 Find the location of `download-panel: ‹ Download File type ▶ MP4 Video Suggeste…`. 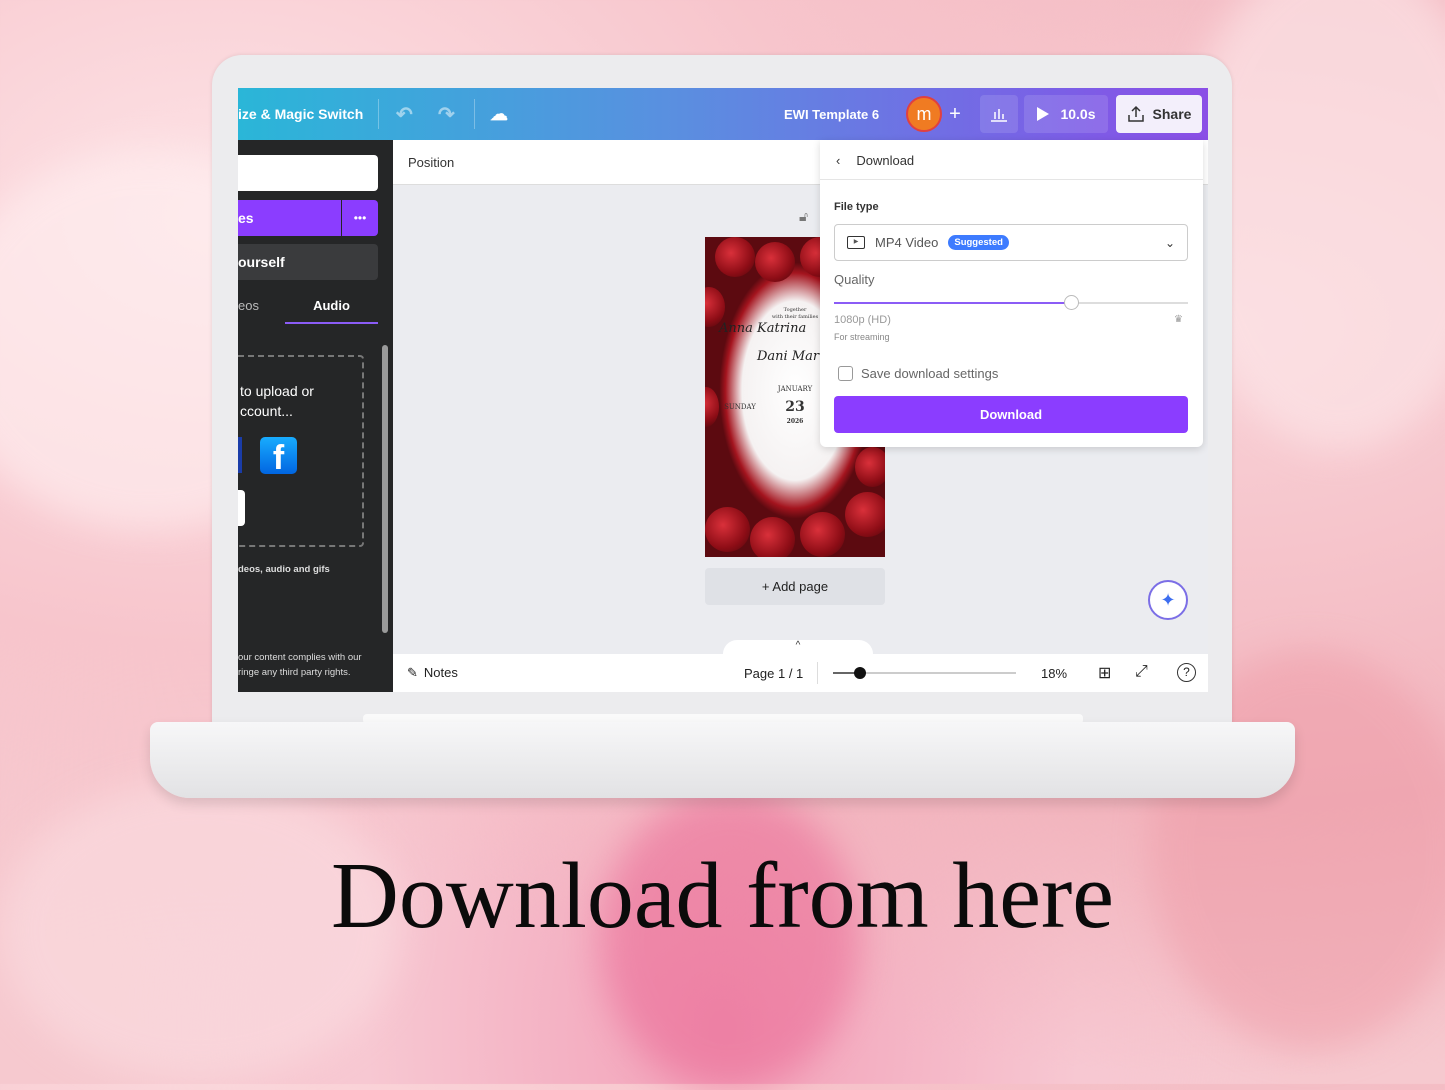

download-panel: ‹ Download File type ▶ MP4 Video Suggeste… is located at coordinates (1011, 293).